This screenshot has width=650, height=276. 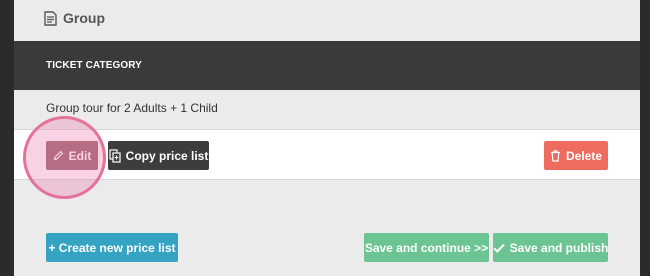 What do you see at coordinates (94, 65) in the screenshot?
I see `ticket-category-label: TICKET CATEGORY` at bounding box center [94, 65].